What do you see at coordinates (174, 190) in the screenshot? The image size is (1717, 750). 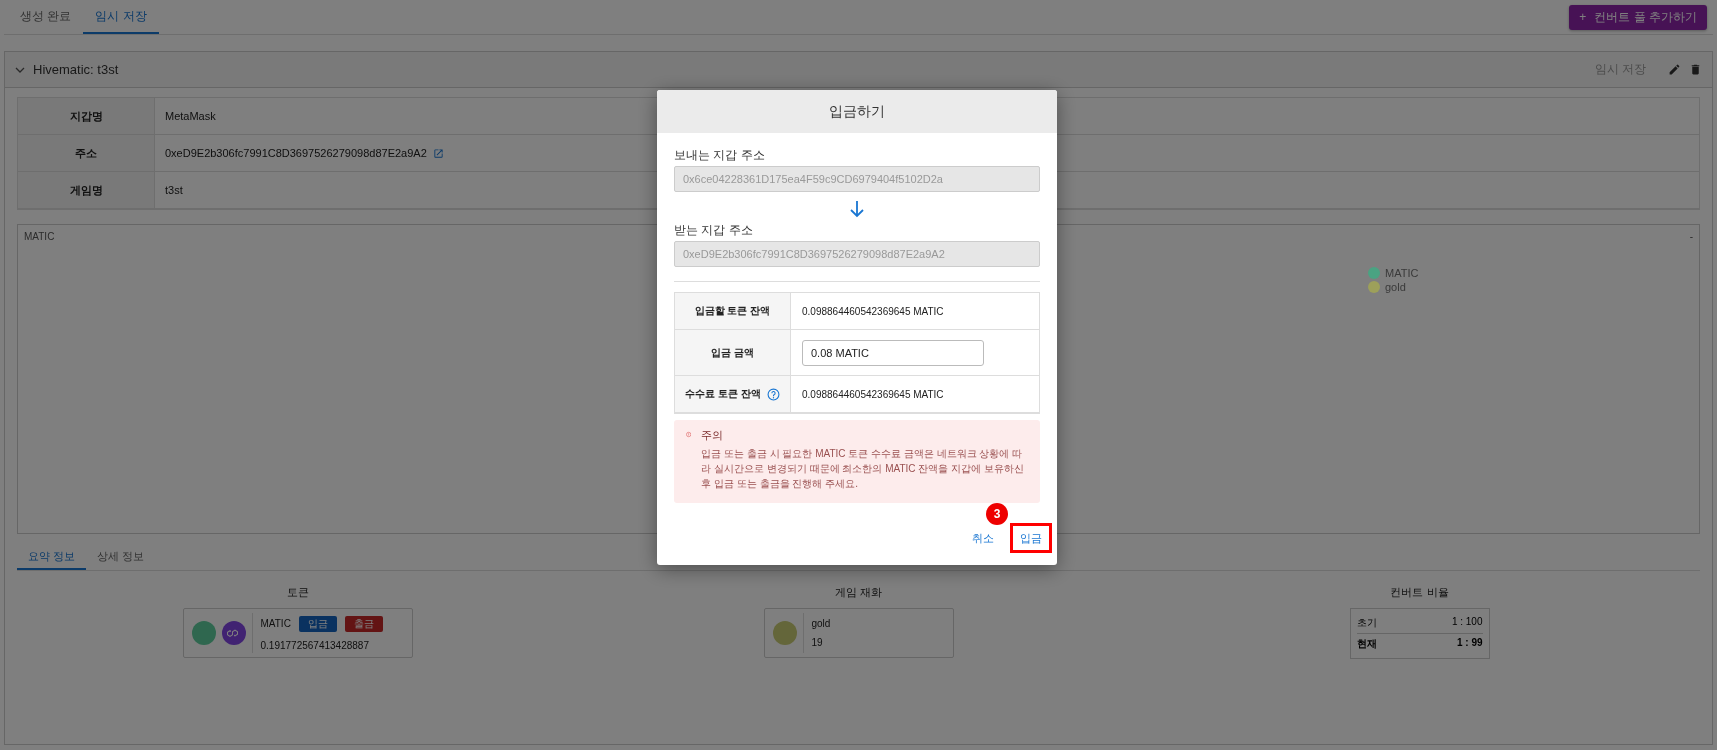 I see `table-cell: t3st` at bounding box center [174, 190].